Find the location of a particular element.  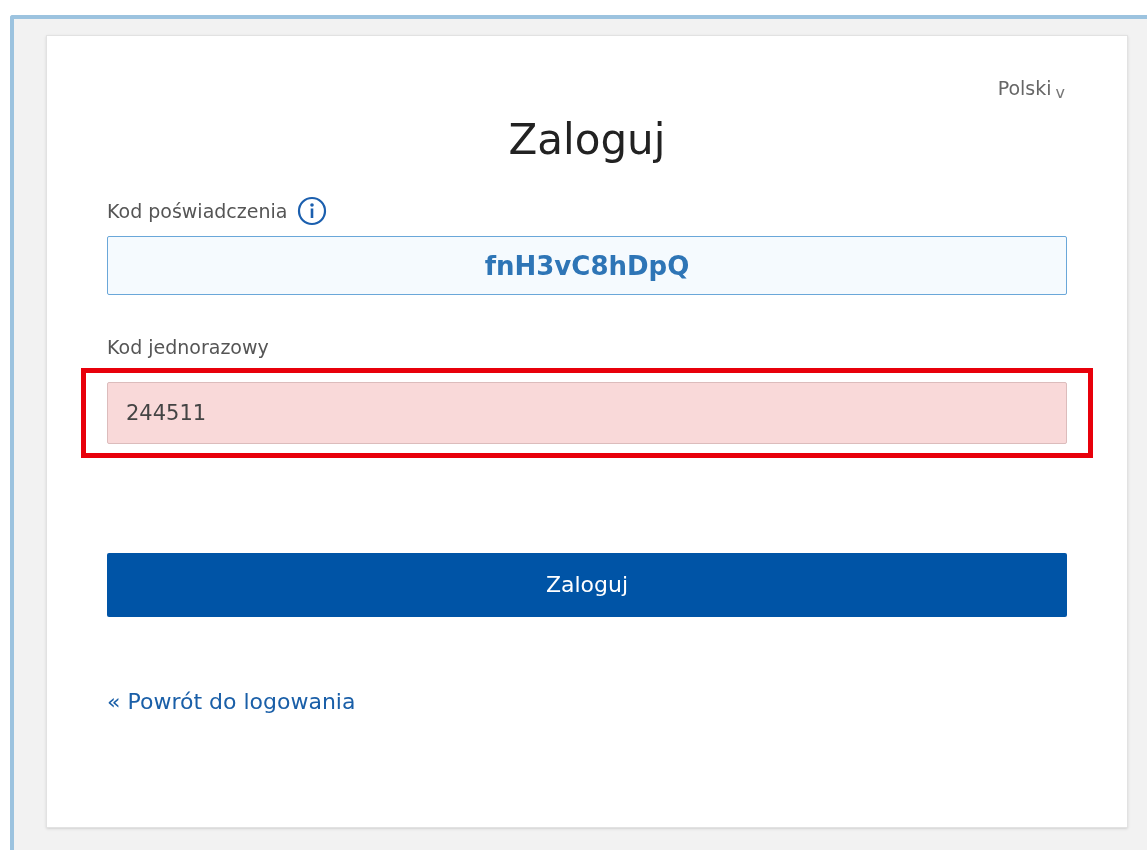

back-link: « Powrót do logowania is located at coordinates (231, 701).